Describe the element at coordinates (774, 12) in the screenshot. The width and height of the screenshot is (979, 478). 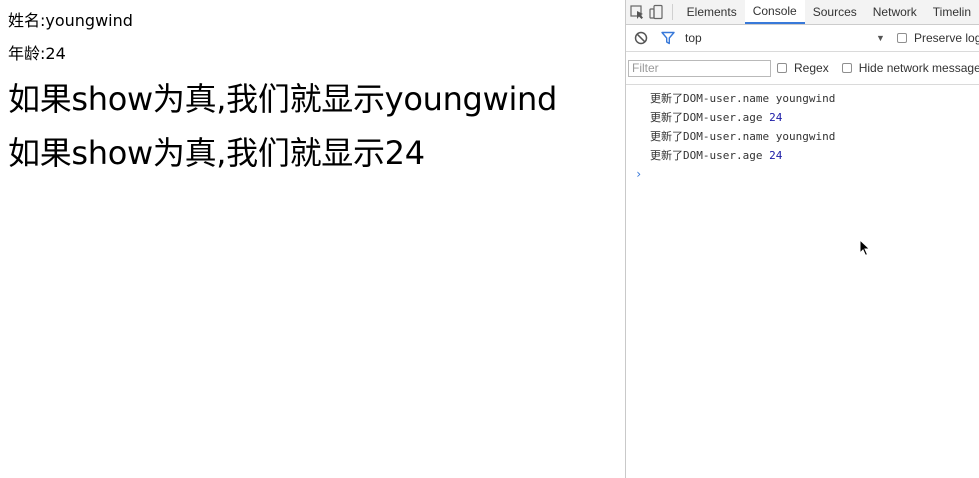
I see `tab-console: Console` at that location.